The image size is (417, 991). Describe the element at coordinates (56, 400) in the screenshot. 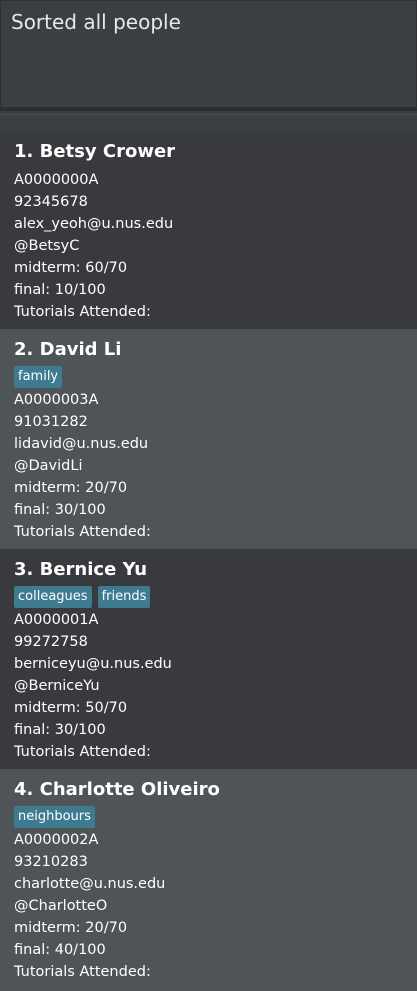

I see `student-id: A0000003A` at that location.